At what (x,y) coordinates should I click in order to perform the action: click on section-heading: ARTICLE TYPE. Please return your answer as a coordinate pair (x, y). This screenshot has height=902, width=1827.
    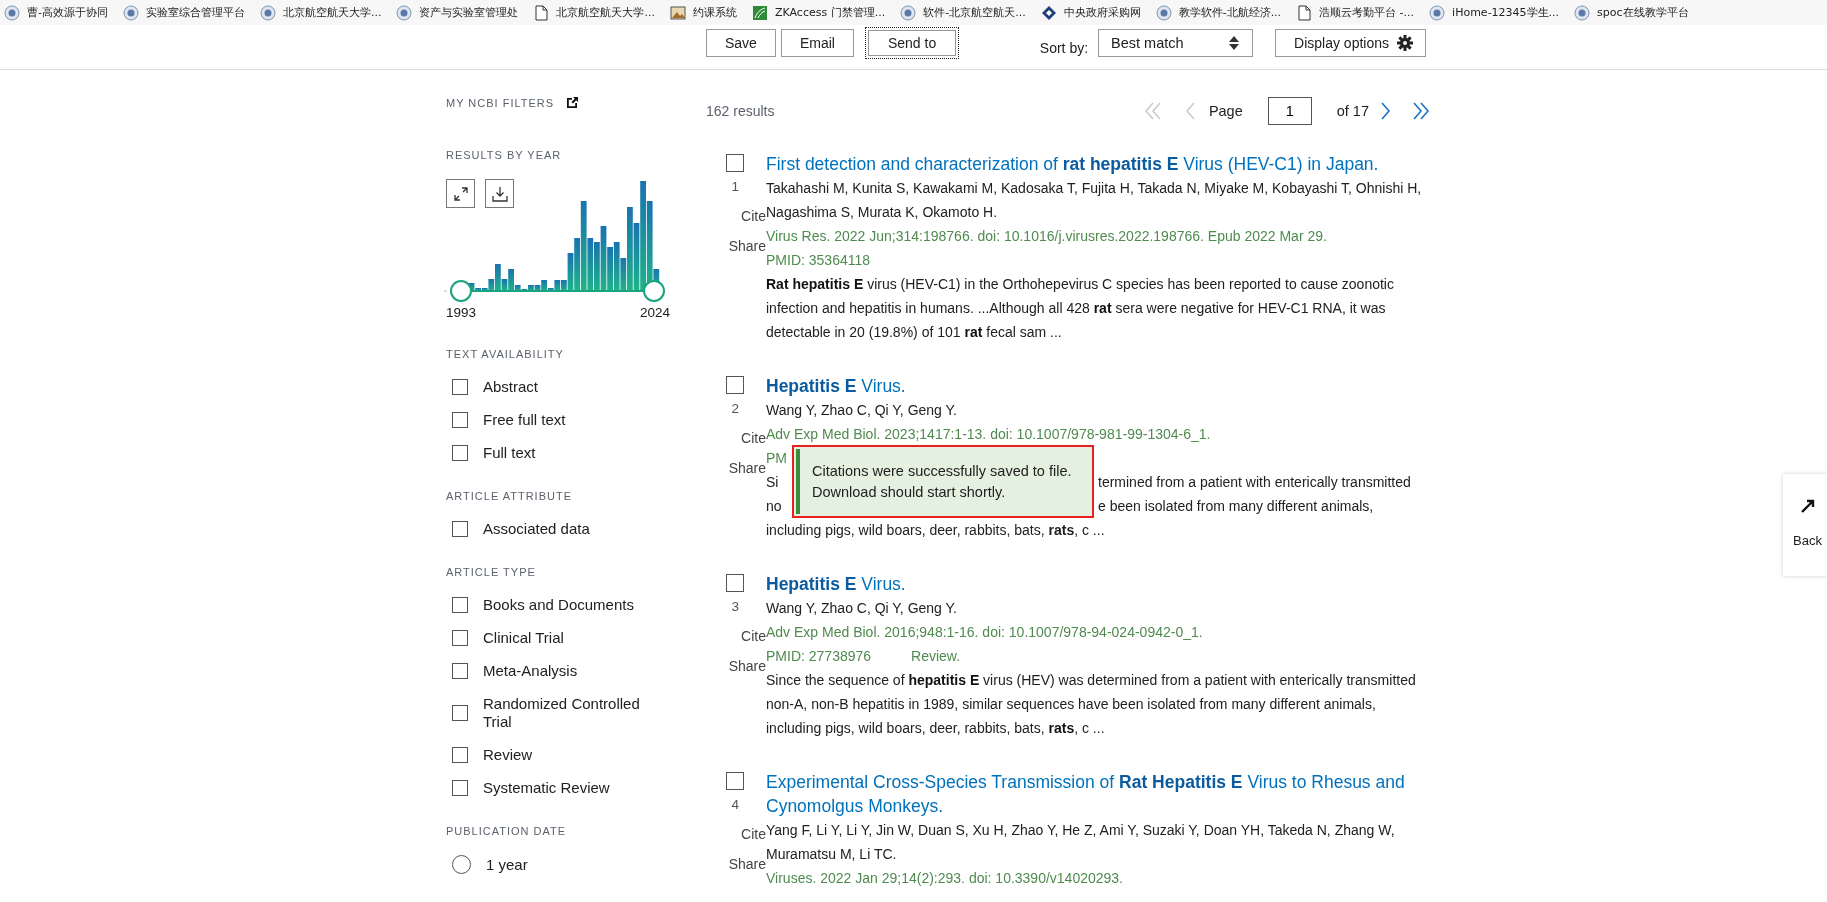
    Looking at the image, I should click on (491, 572).